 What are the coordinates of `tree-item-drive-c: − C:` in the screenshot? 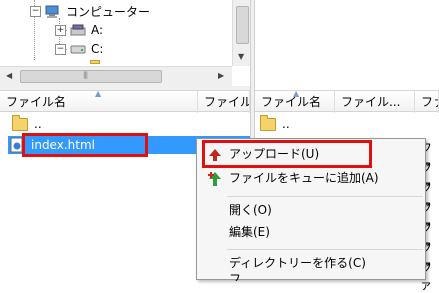 It's located at (79, 49).